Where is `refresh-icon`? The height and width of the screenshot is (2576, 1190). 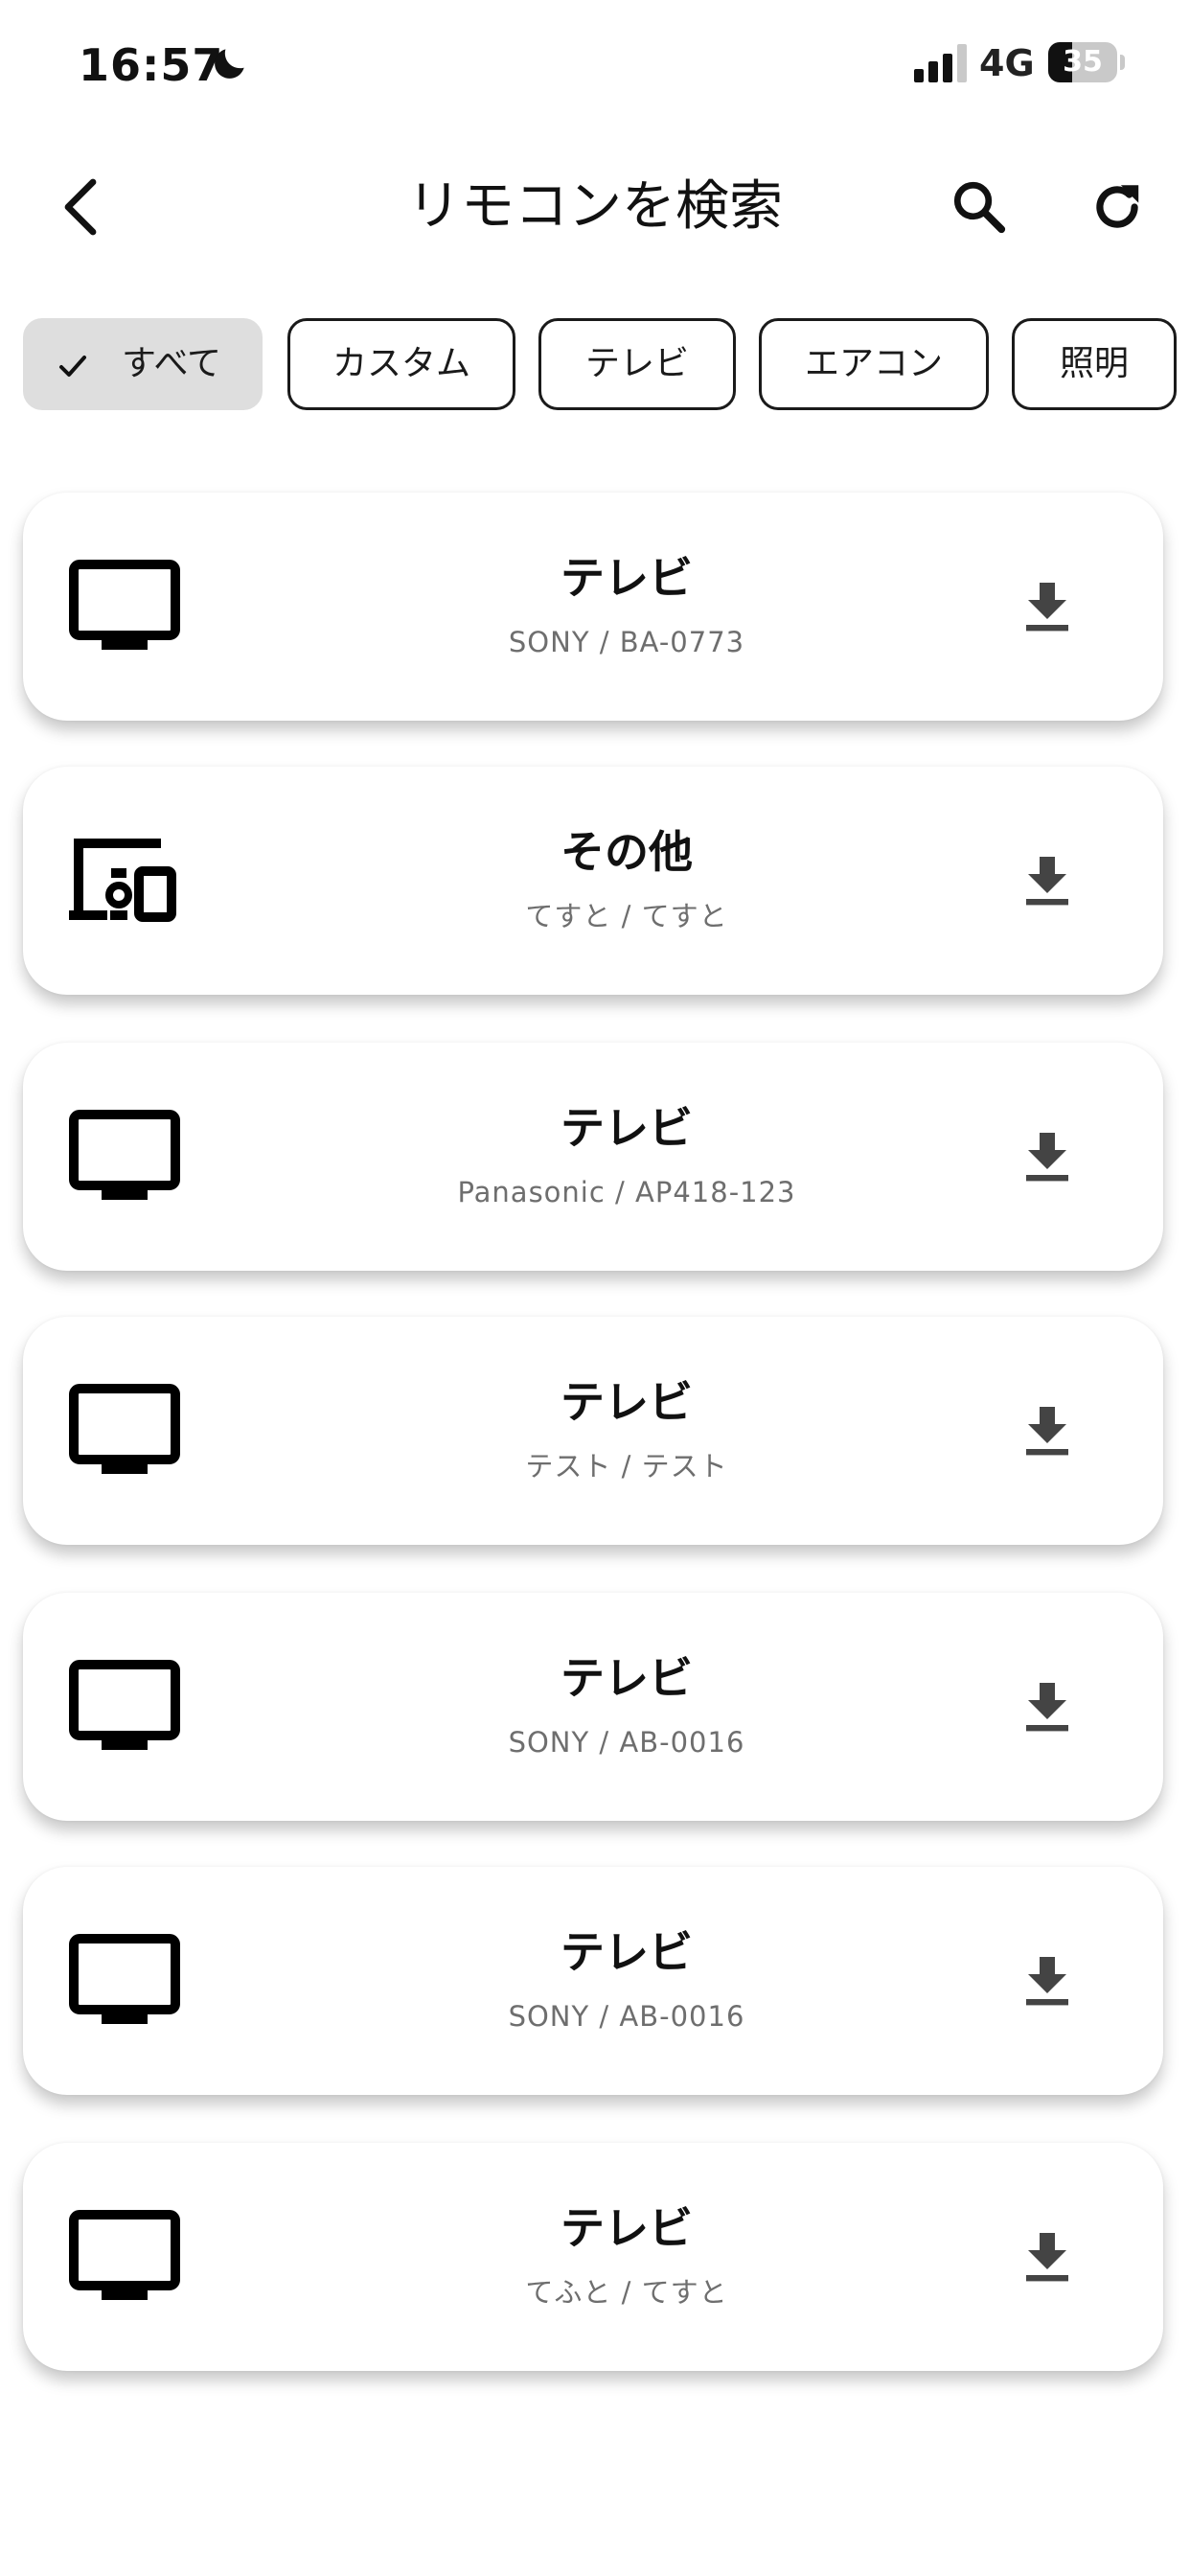 refresh-icon is located at coordinates (1118, 206).